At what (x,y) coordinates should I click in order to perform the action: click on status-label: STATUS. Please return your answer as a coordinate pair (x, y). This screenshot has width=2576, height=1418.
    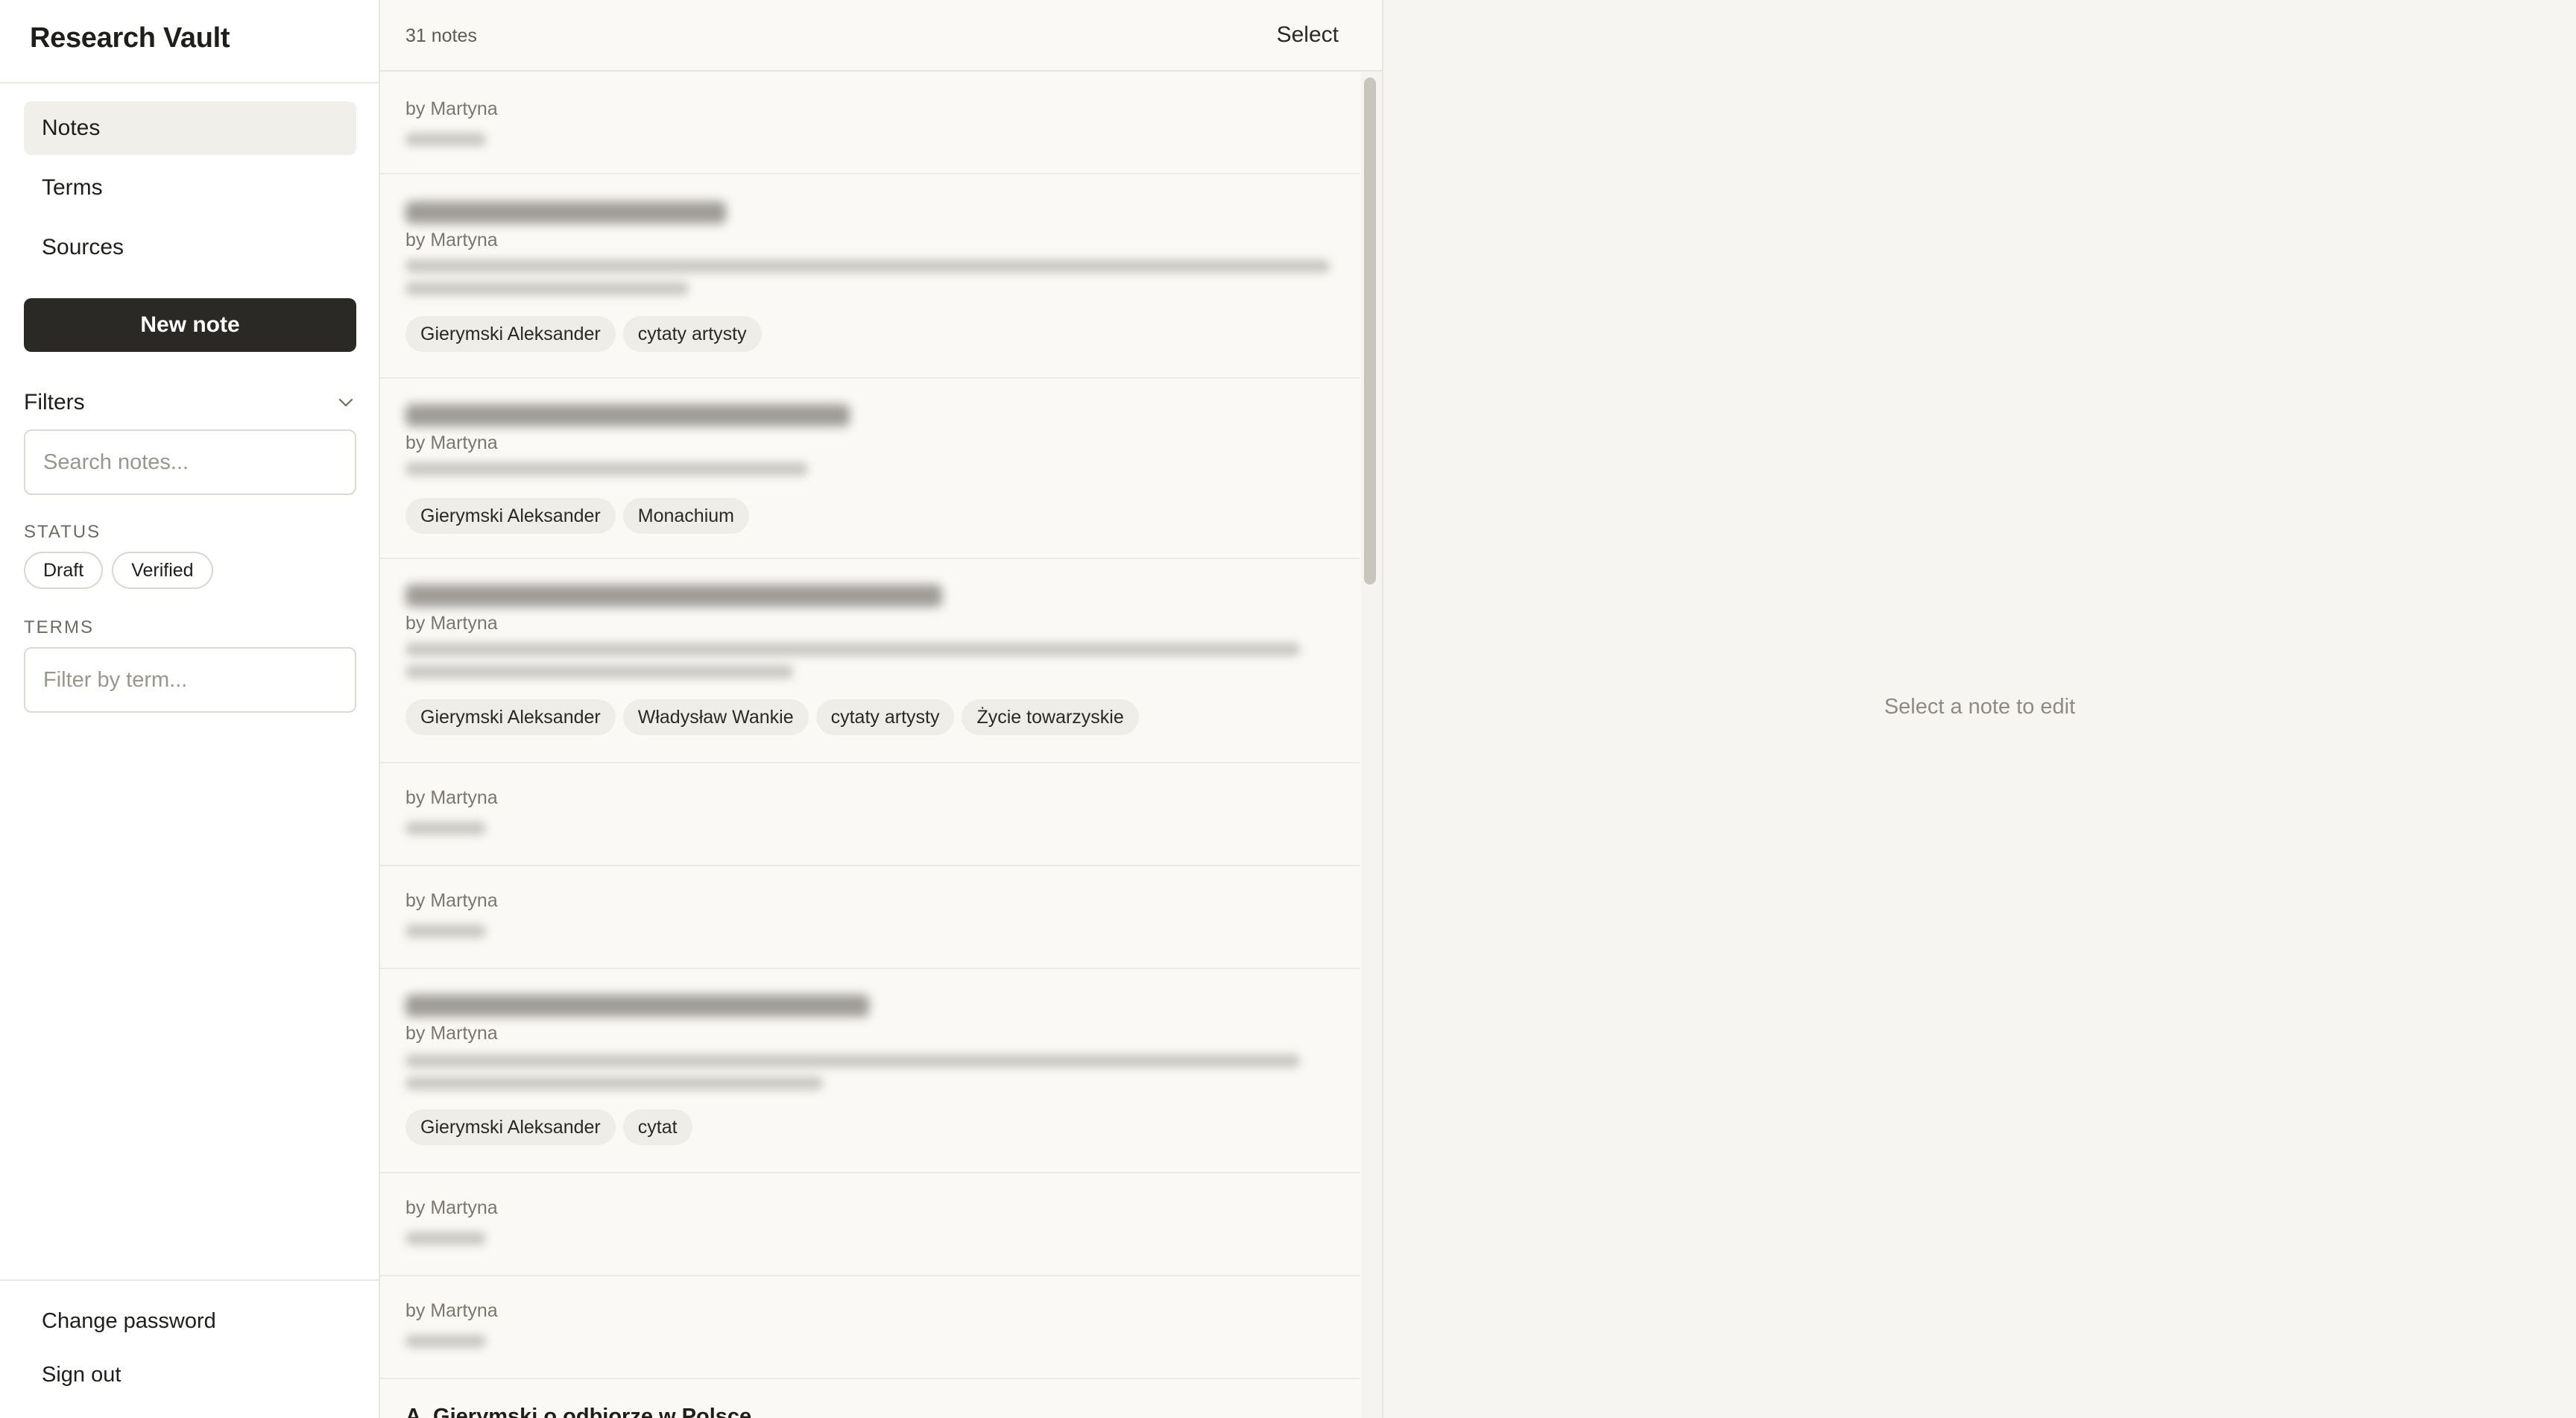
    Looking at the image, I should click on (62, 532).